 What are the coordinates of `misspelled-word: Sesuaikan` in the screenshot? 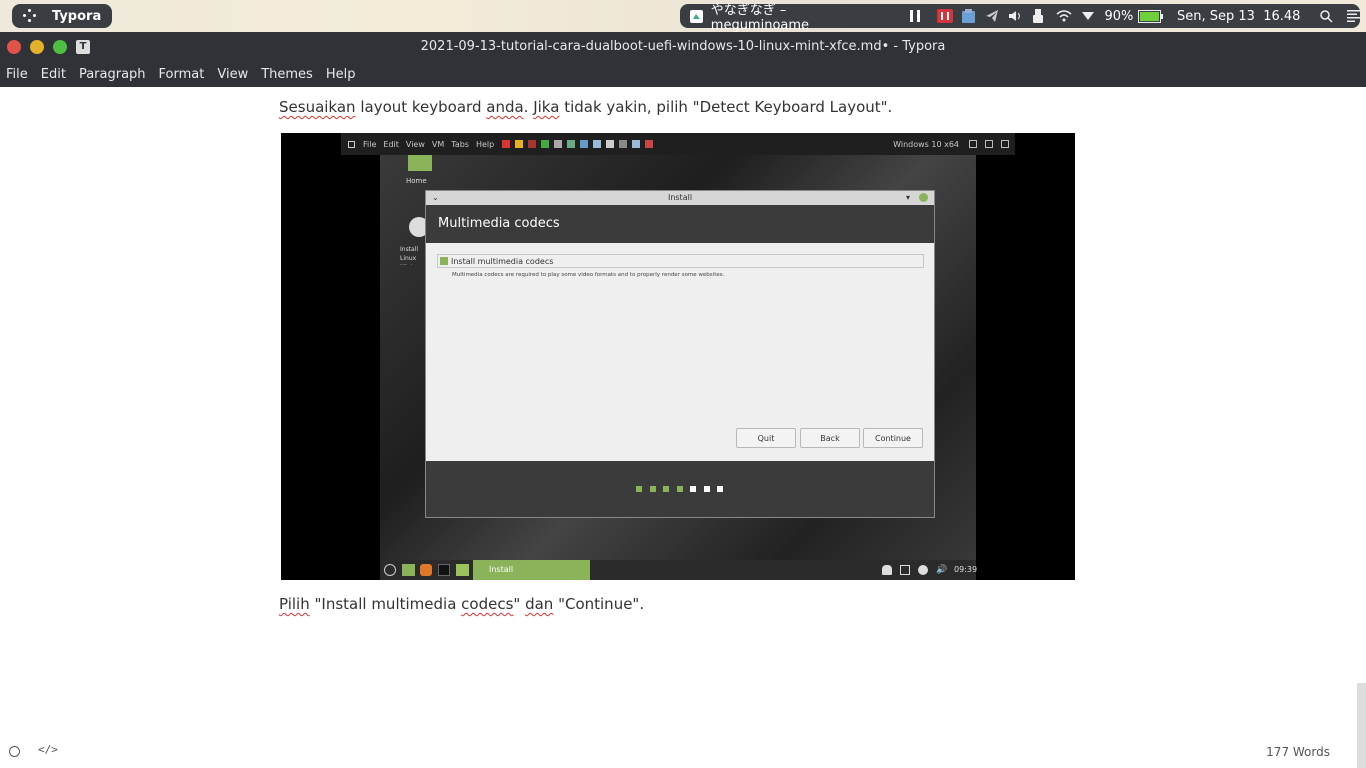 It's located at (317, 107).